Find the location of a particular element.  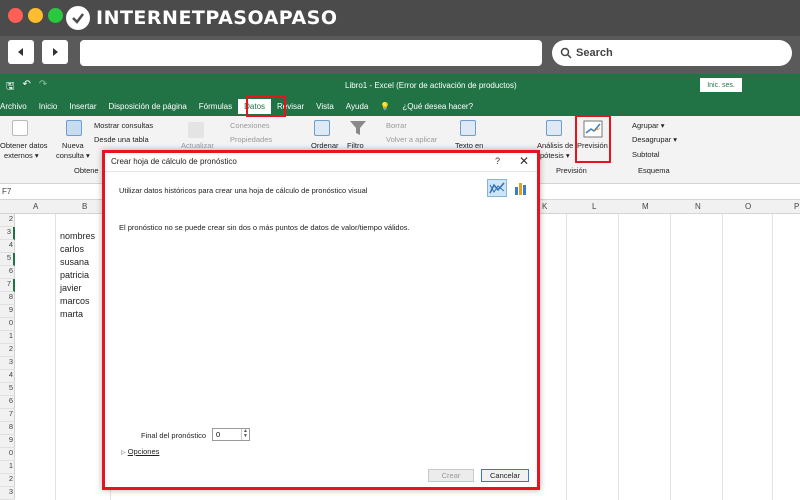

borrar-button: Borrar is located at coordinates (396, 125).